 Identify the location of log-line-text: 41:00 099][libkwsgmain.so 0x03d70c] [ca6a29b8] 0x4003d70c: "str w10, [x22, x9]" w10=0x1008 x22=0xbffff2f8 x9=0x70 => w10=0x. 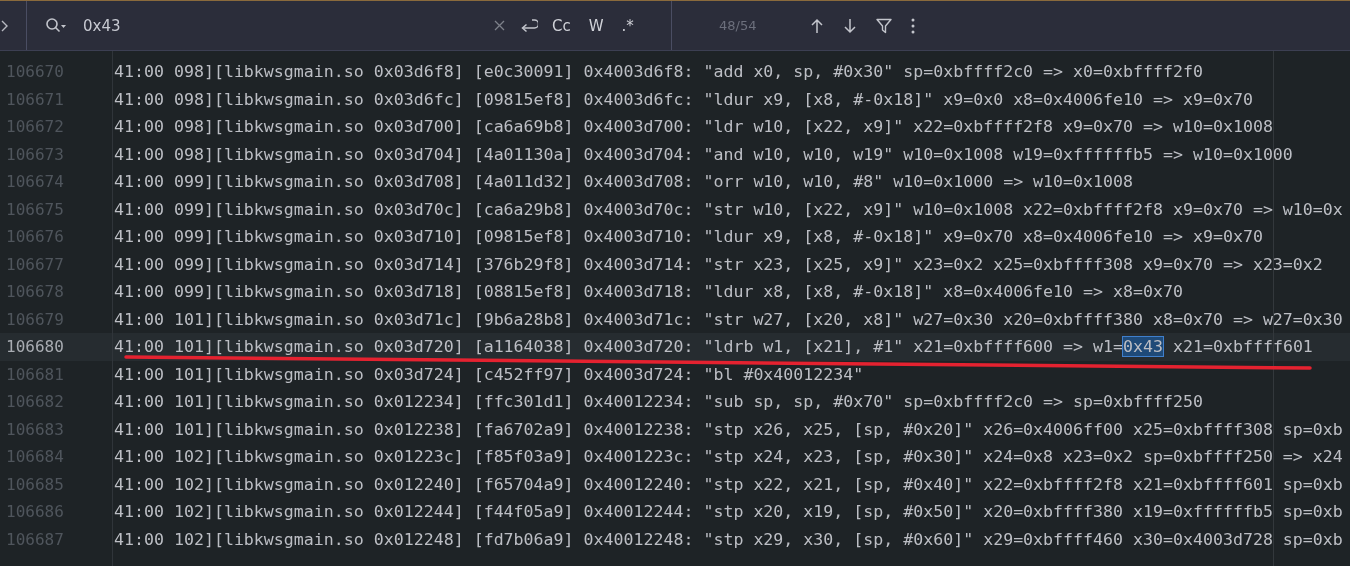
(728, 209).